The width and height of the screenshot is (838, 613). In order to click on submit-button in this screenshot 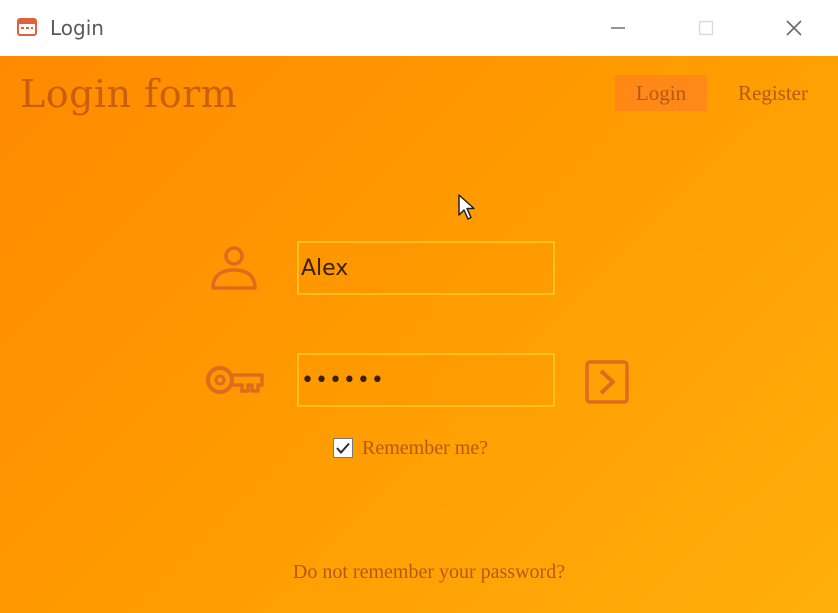, I will do `click(607, 382)`.